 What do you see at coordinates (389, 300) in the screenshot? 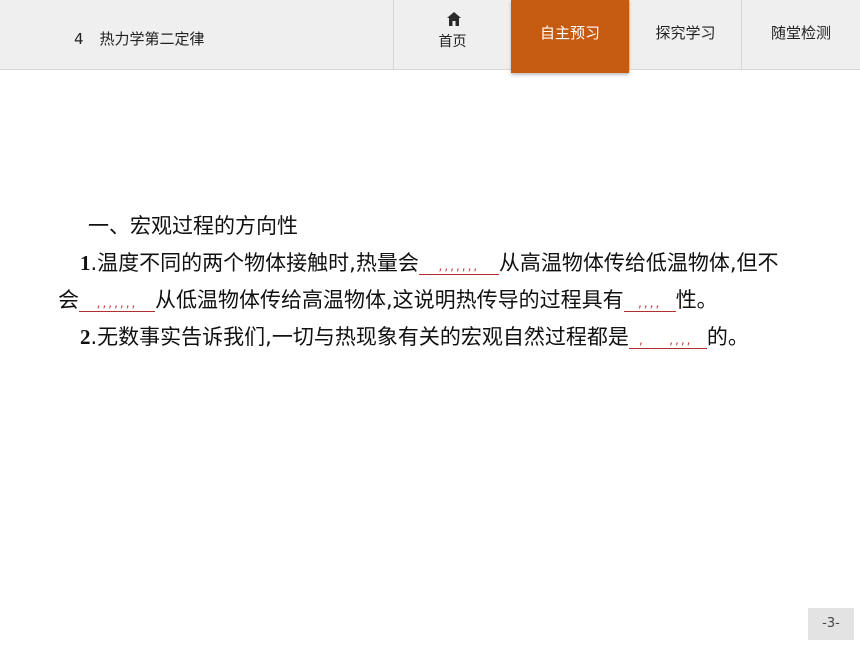
I see `question-1-text-c: 从低温物体传给高温物体,这说明热传导的过程具有` at bounding box center [389, 300].